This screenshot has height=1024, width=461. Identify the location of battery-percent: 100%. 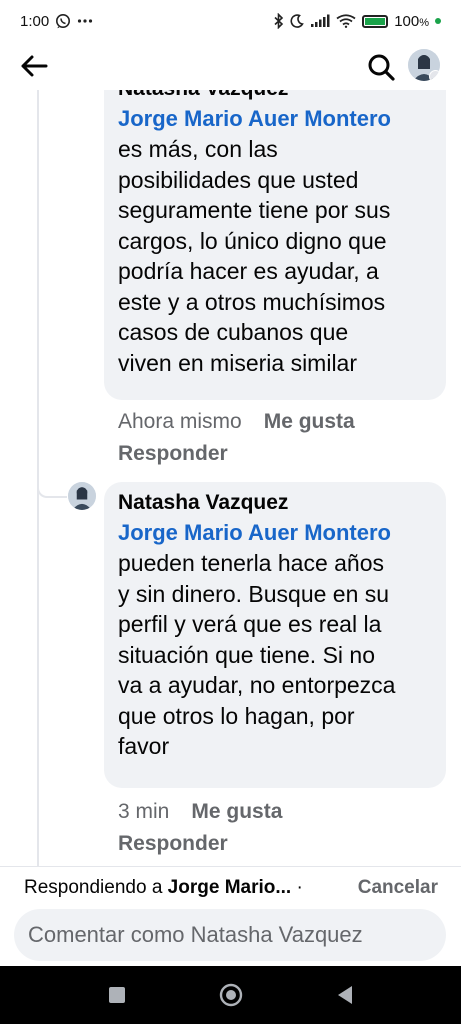
(411, 21).